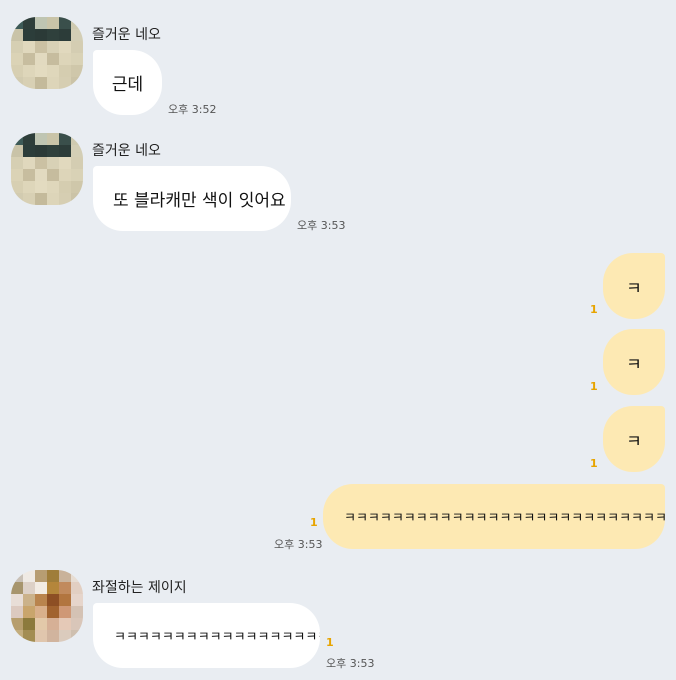  I want to click on message-text: 또 블라캐만 색이 잇어요, so click(199, 201).